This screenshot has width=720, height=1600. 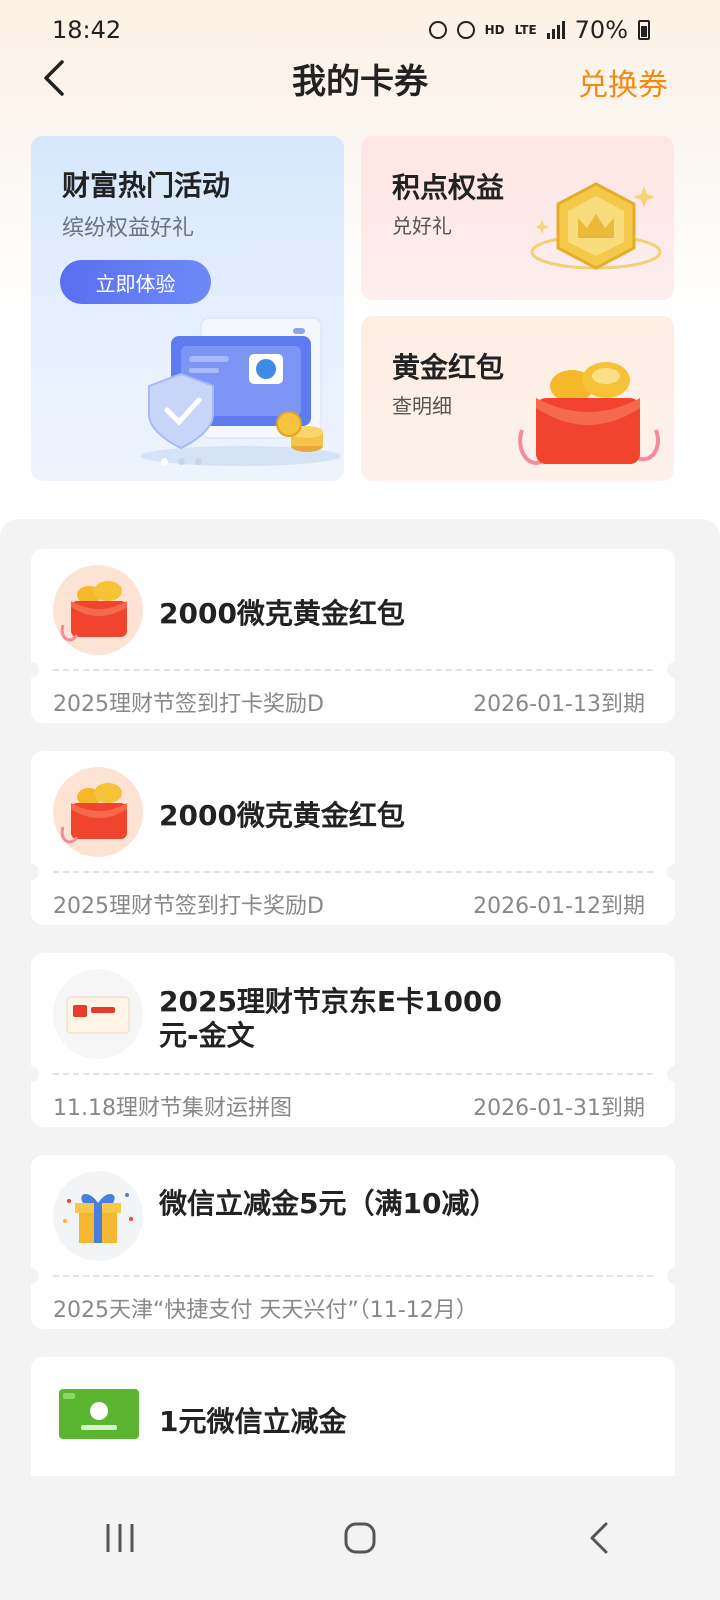 What do you see at coordinates (172, 1108) in the screenshot?
I see `coupon-source: 11.18理财节集财运拼图` at bounding box center [172, 1108].